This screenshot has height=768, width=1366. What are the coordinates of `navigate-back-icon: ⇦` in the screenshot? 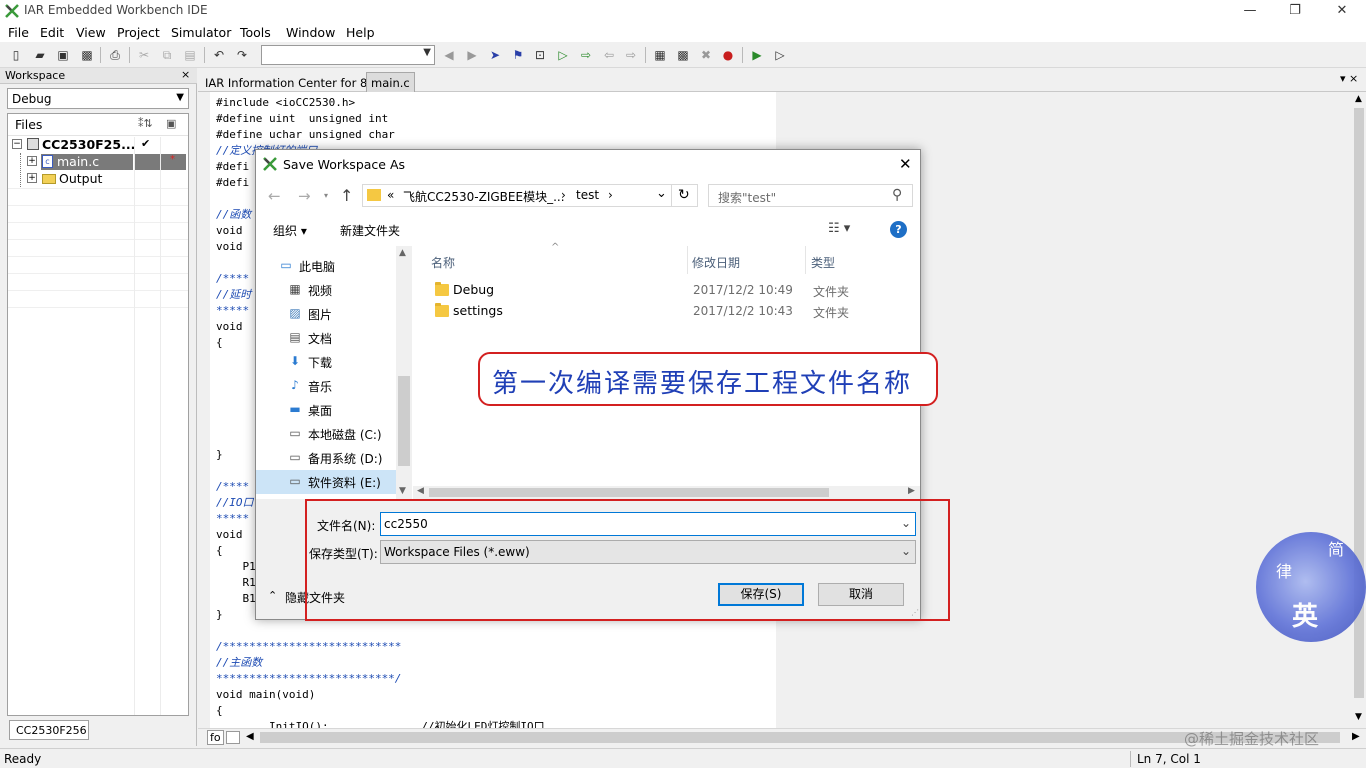 It's located at (609, 55).